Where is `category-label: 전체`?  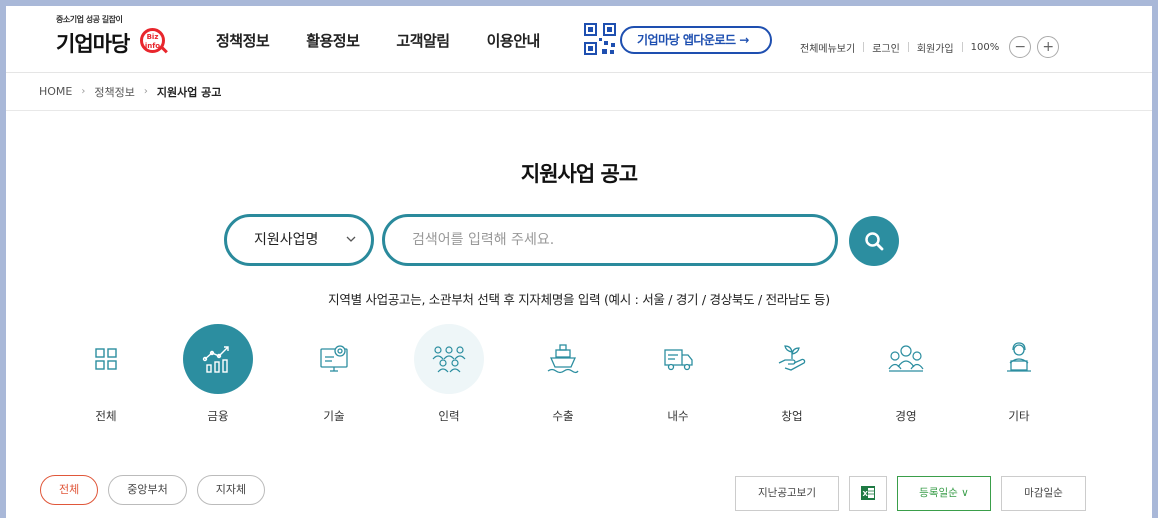
category-label: 전체 is located at coordinates (106, 416).